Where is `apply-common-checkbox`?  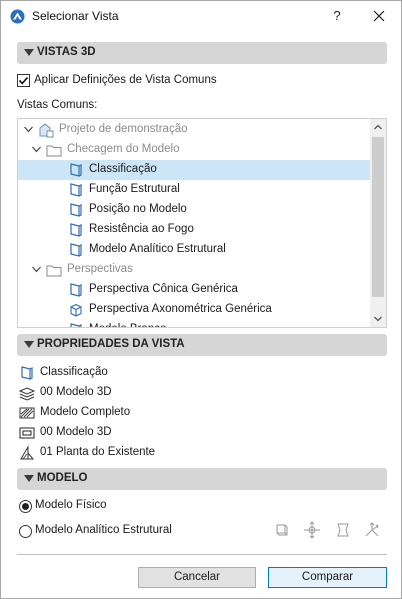
apply-common-checkbox is located at coordinates (23, 80).